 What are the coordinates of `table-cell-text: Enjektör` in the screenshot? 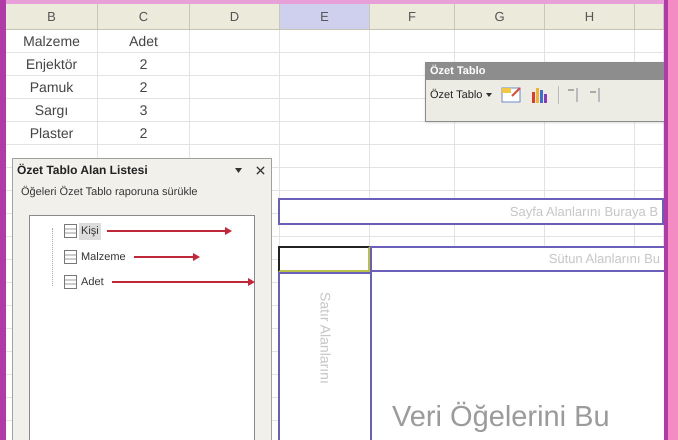 It's located at (52, 64).